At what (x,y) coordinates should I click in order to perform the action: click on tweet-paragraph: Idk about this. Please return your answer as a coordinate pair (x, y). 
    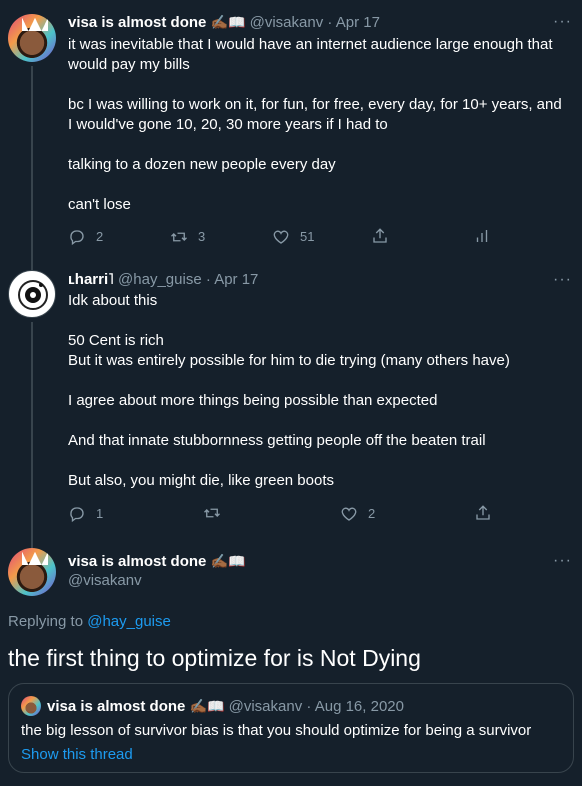
    Looking at the image, I should click on (113, 300).